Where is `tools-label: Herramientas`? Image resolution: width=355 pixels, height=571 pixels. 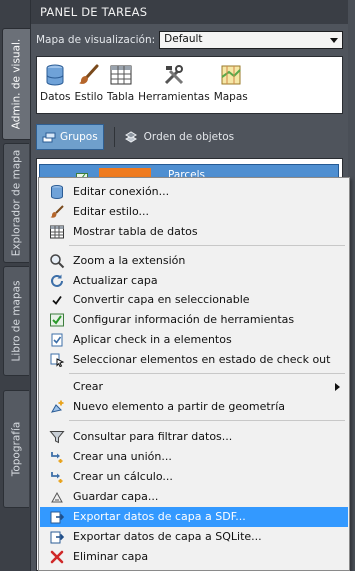 tools-label: Herramientas is located at coordinates (174, 97).